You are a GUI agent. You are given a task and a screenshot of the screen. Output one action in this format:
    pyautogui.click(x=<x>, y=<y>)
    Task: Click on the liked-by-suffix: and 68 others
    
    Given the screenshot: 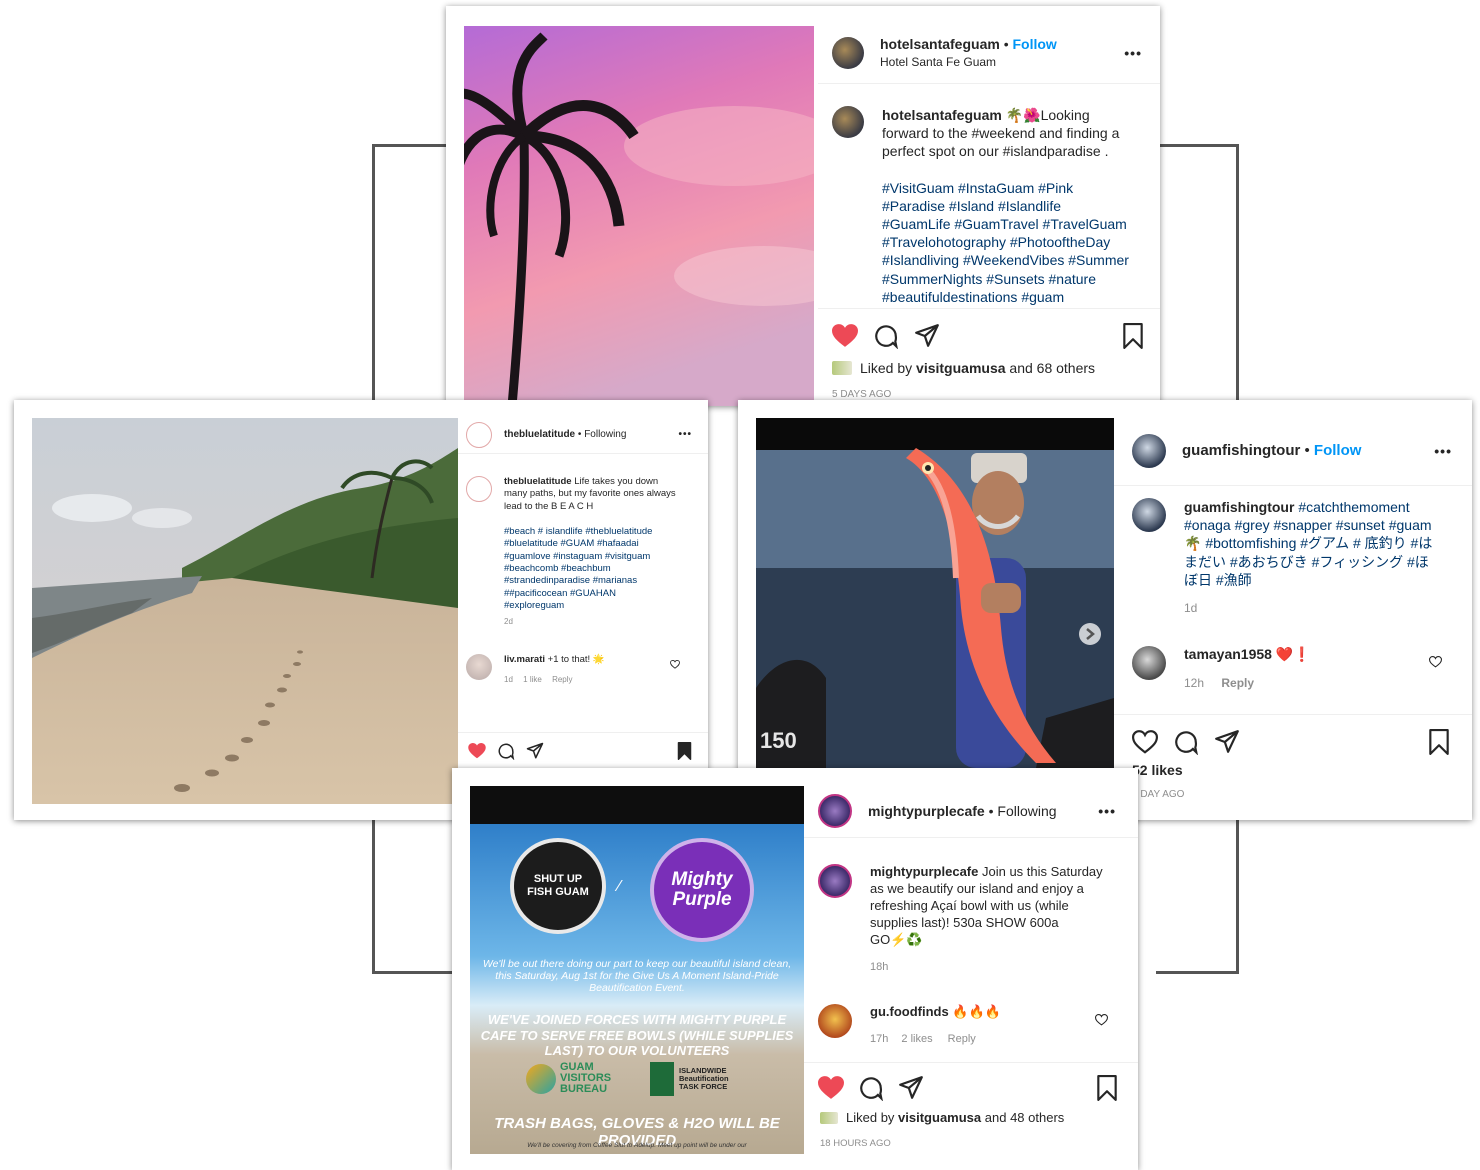 What is the action you would take?
    pyautogui.click(x=1052, y=368)
    